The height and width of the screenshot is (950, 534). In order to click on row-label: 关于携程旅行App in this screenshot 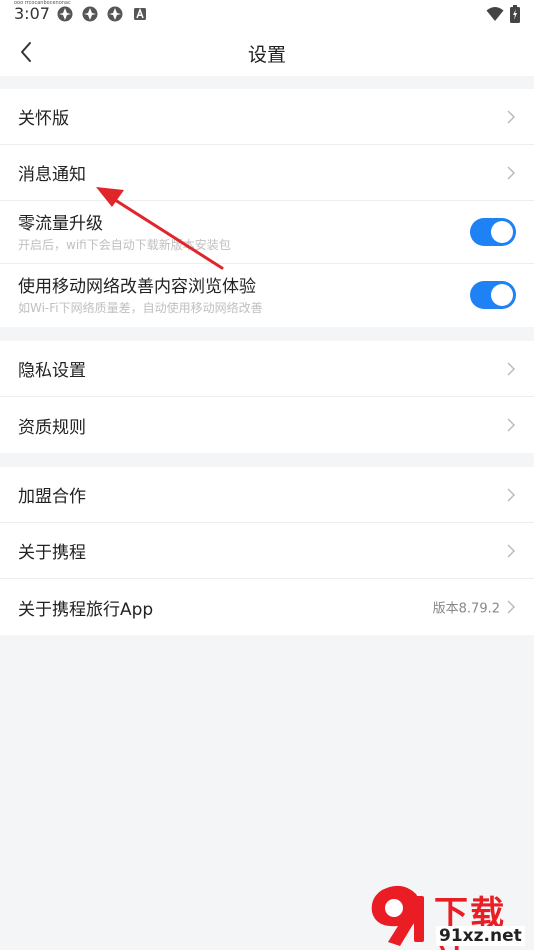, I will do `click(86, 609)`.